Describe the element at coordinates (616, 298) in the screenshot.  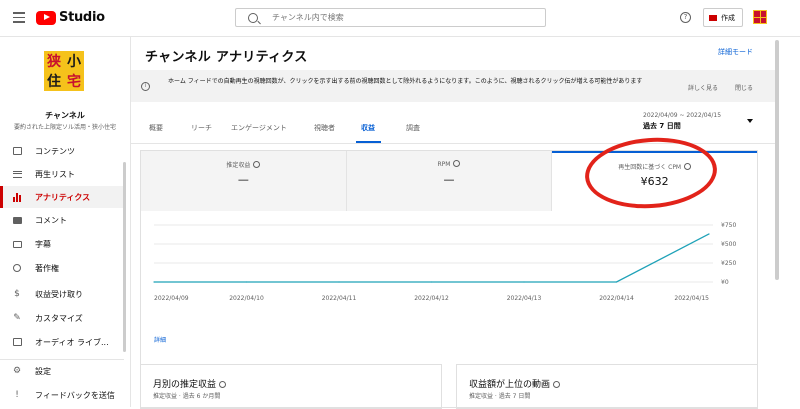
I see `x-tick-label: 2022/04/14` at that location.